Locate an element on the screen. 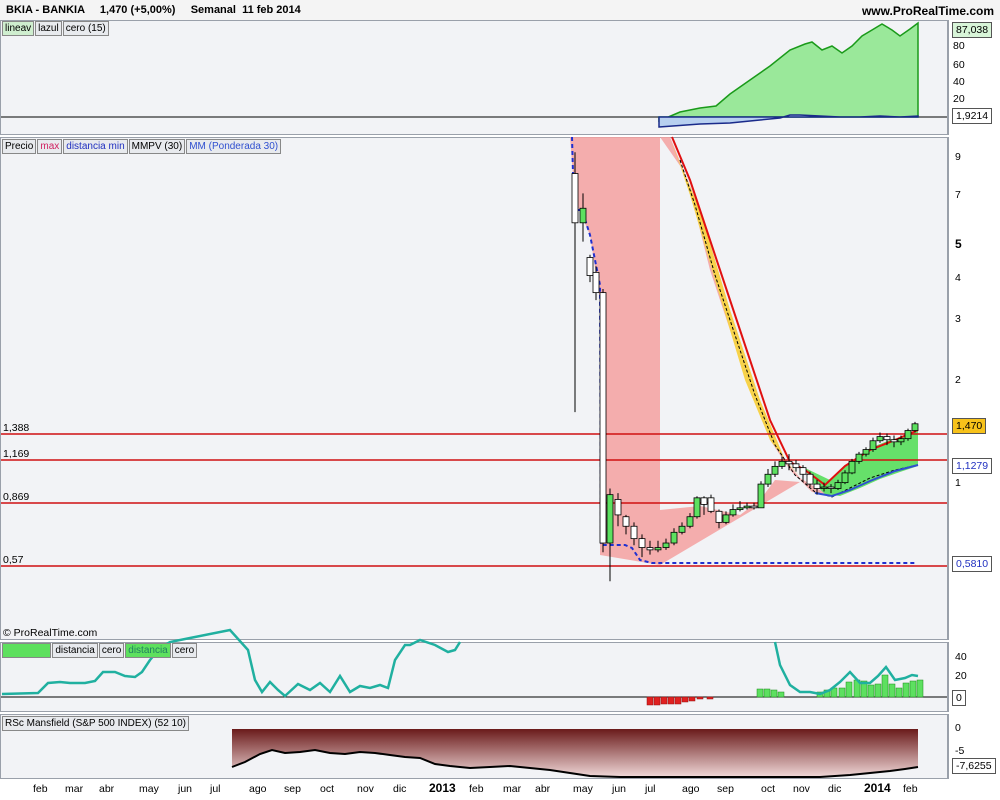 The width and height of the screenshot is (1000, 800). x-label-oct: oct is located at coordinates (327, 789).